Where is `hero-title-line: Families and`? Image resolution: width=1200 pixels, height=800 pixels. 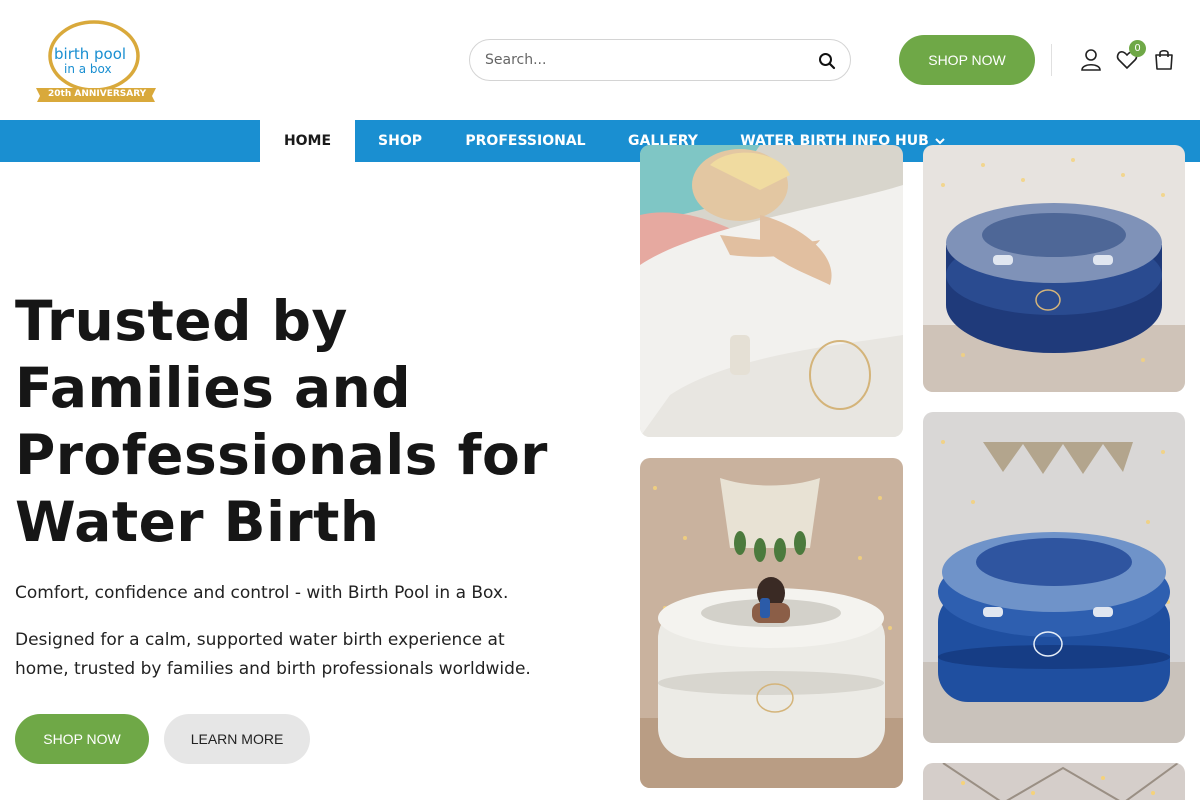
hero-title-line: Families and is located at coordinates (213, 388).